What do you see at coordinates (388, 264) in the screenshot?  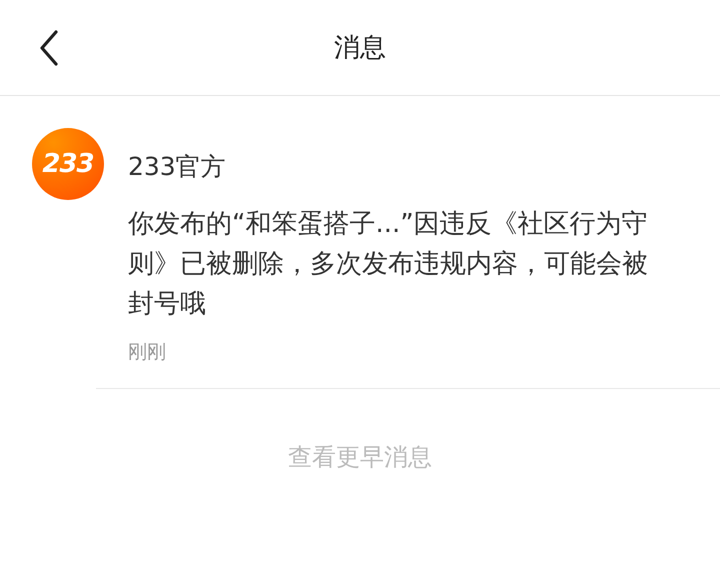 I see `message-text: 你发布的“和笨蛋搭子...”因违反《社区行为守则》已被删除，多次发布违规内容，可能会被封号哦` at bounding box center [388, 264].